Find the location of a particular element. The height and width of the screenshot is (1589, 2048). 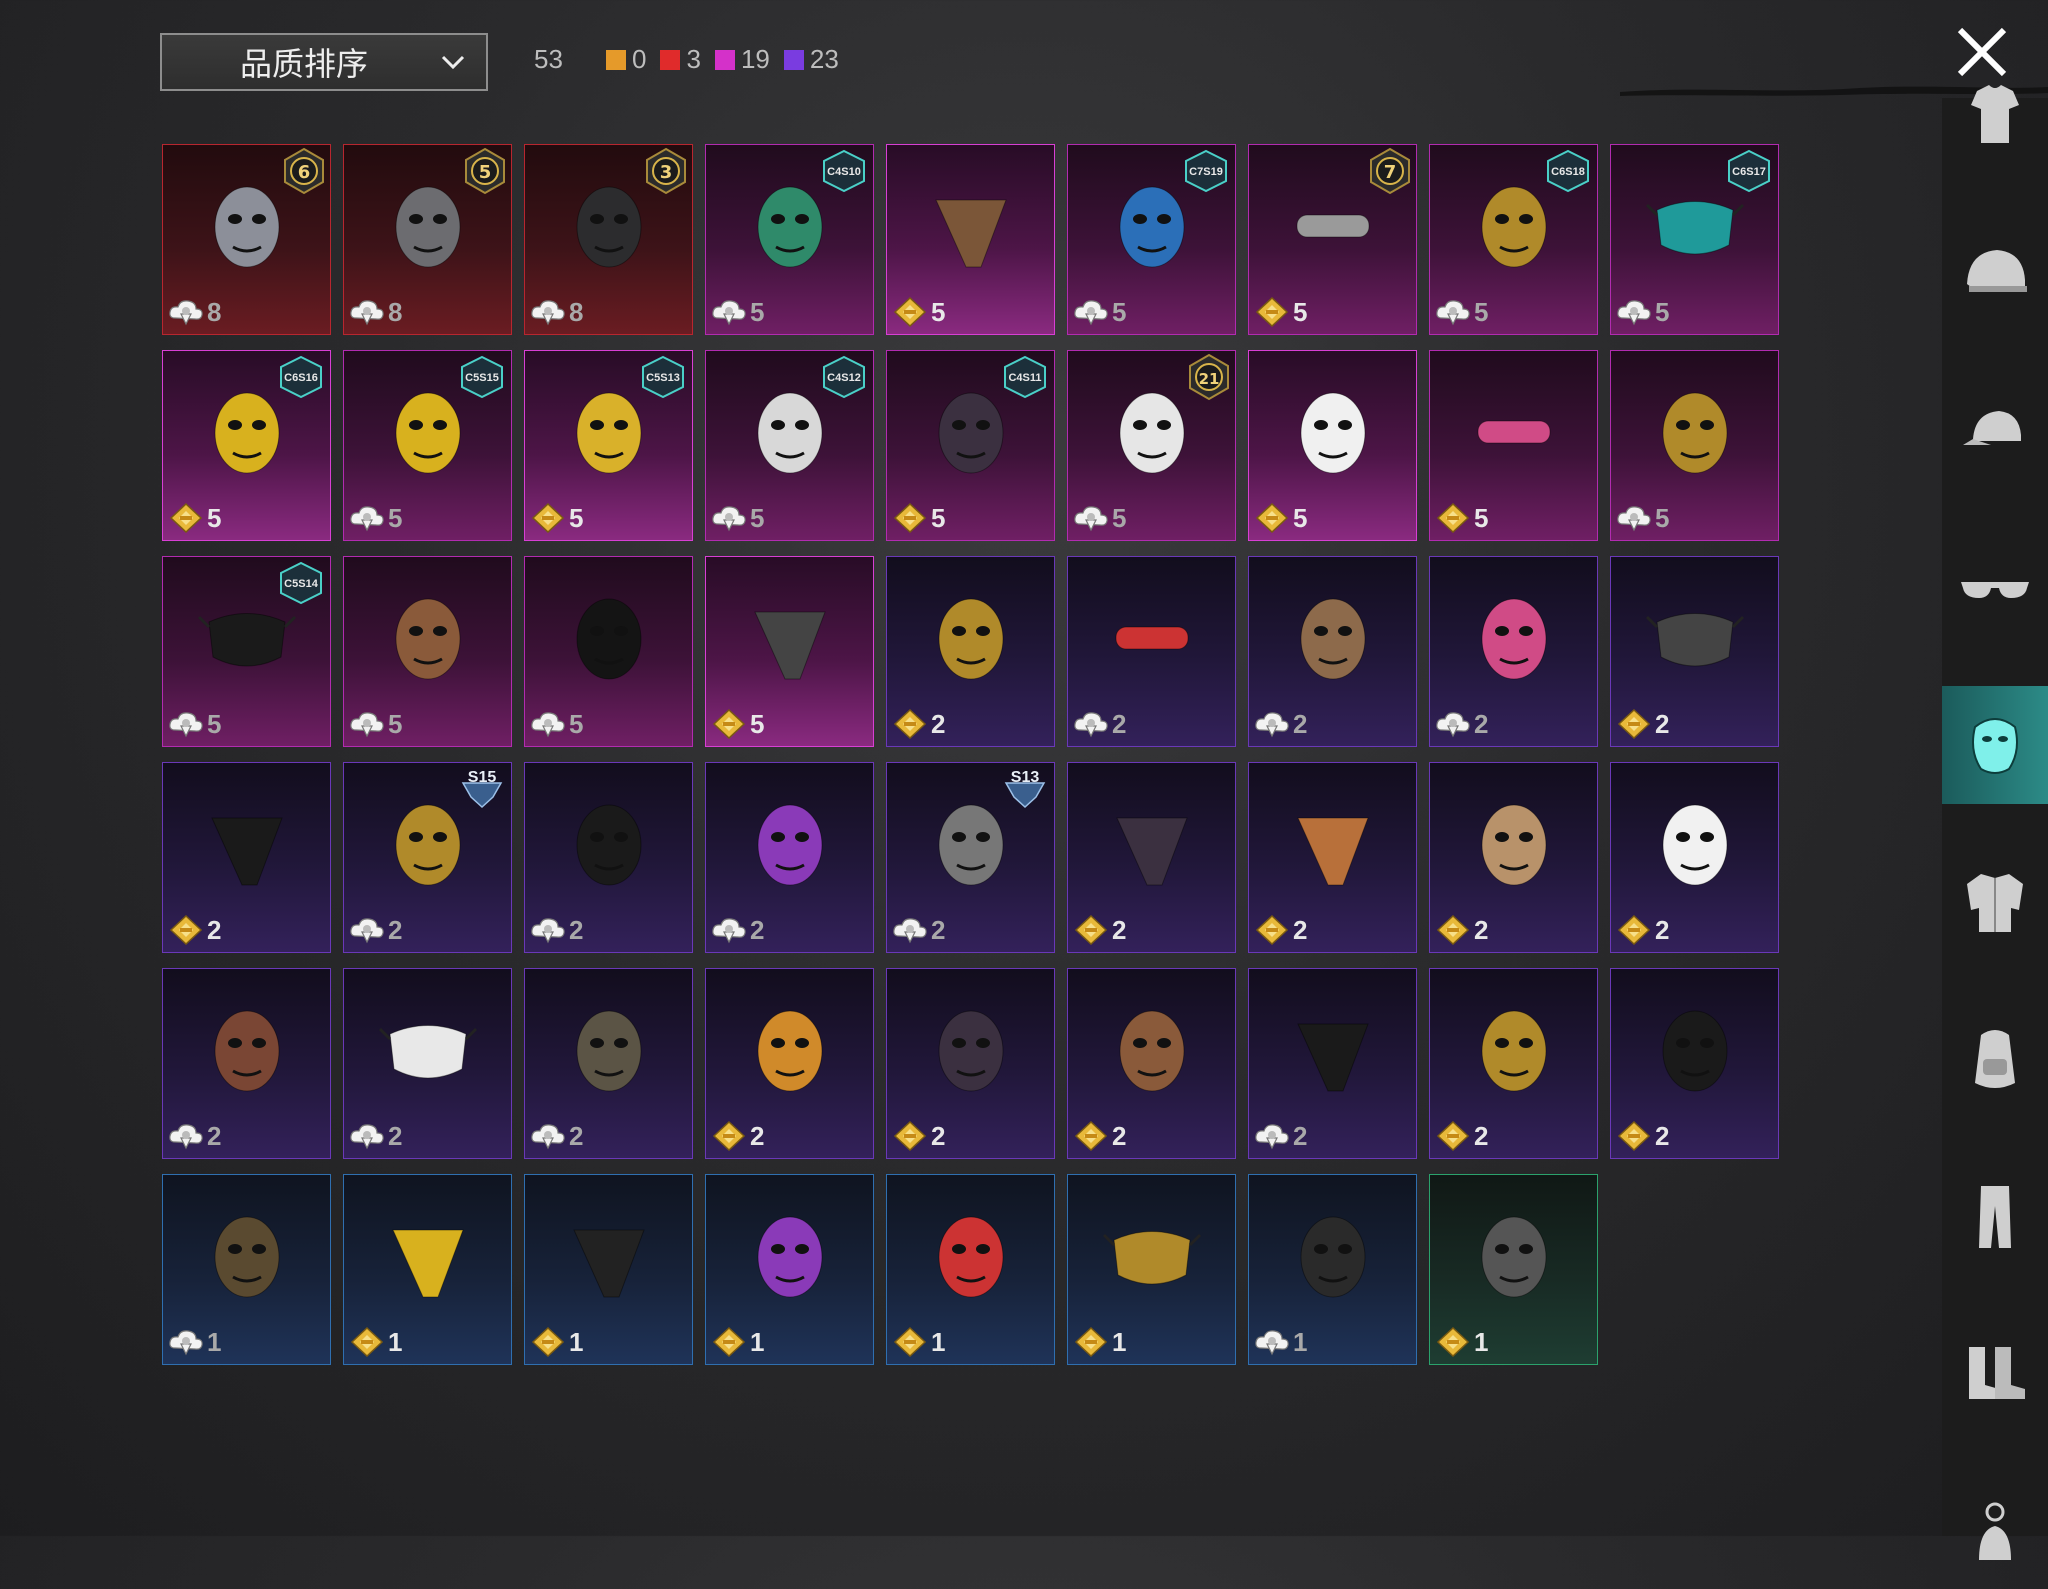

item-card: C7S19 5 is located at coordinates (1151, 239).